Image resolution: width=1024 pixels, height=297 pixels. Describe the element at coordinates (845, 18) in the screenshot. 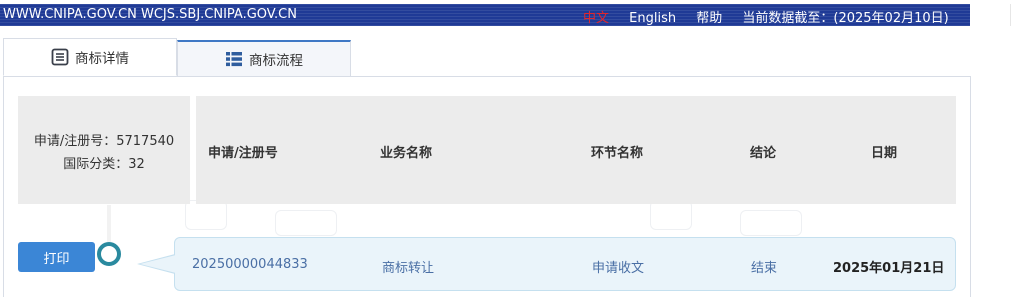

I see `data-date-label: 当前数据截至：(2025年02月10日)` at that location.